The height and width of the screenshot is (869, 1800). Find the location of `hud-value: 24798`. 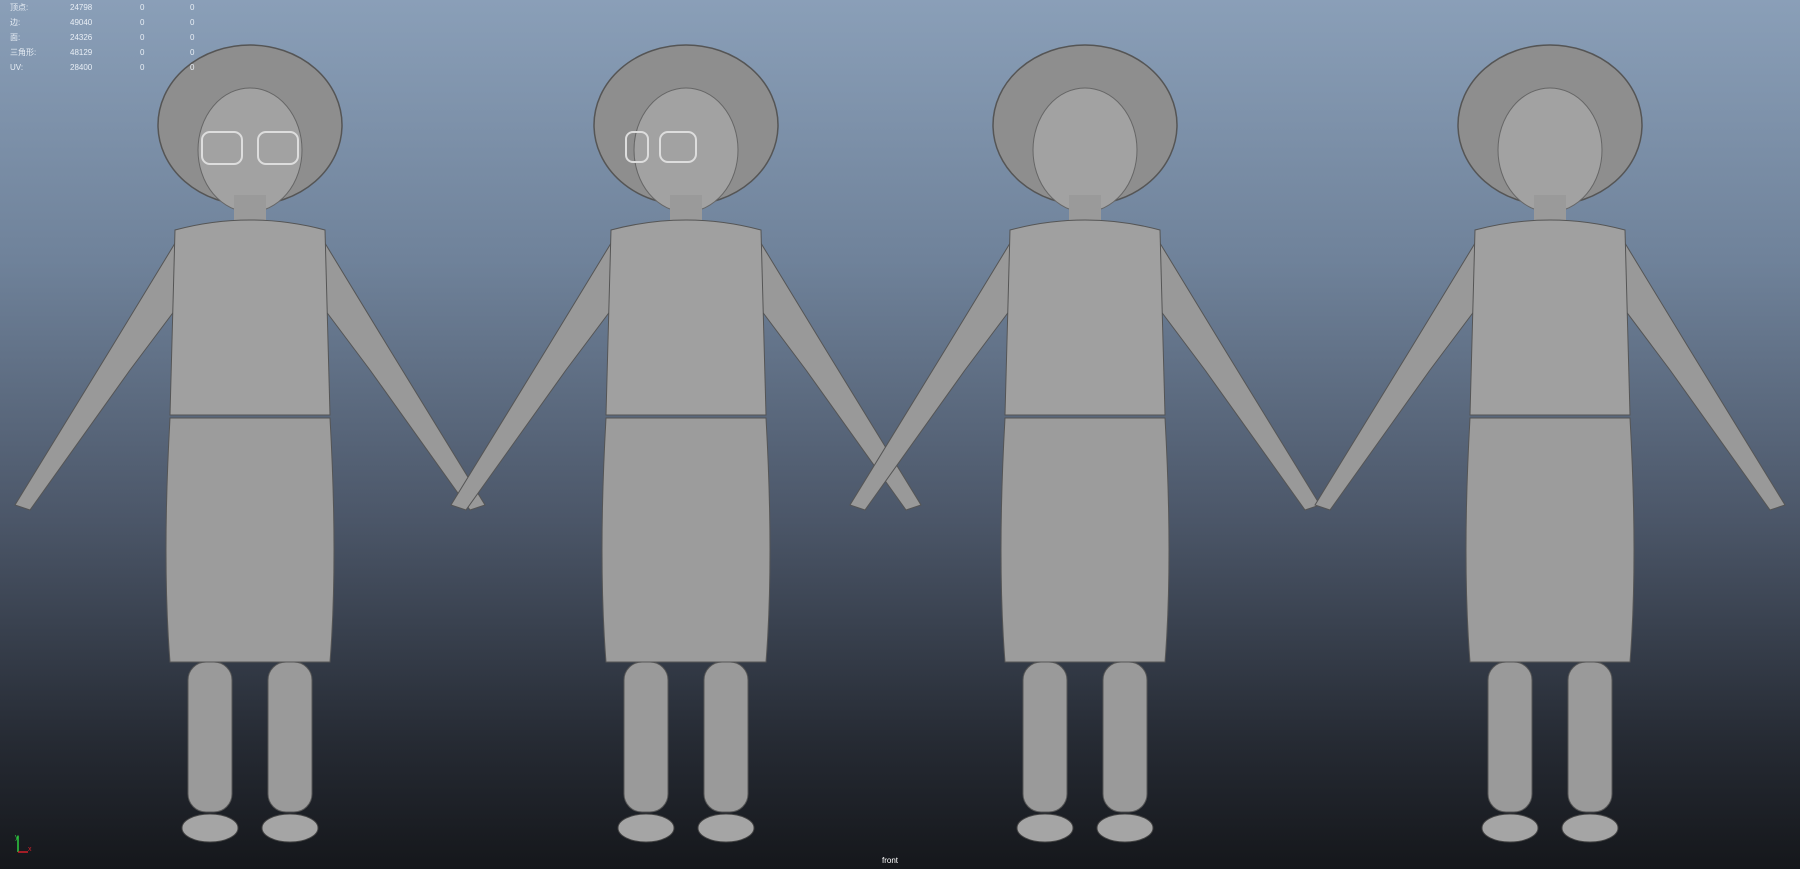

hud-value: 24798 is located at coordinates (81, 7).